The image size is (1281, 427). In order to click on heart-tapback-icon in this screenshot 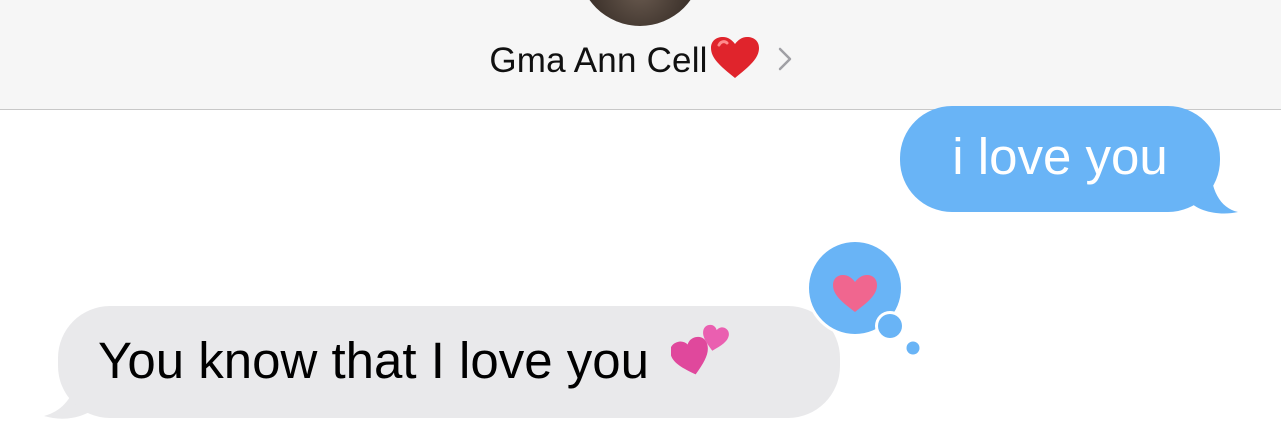, I will do `click(865, 298)`.